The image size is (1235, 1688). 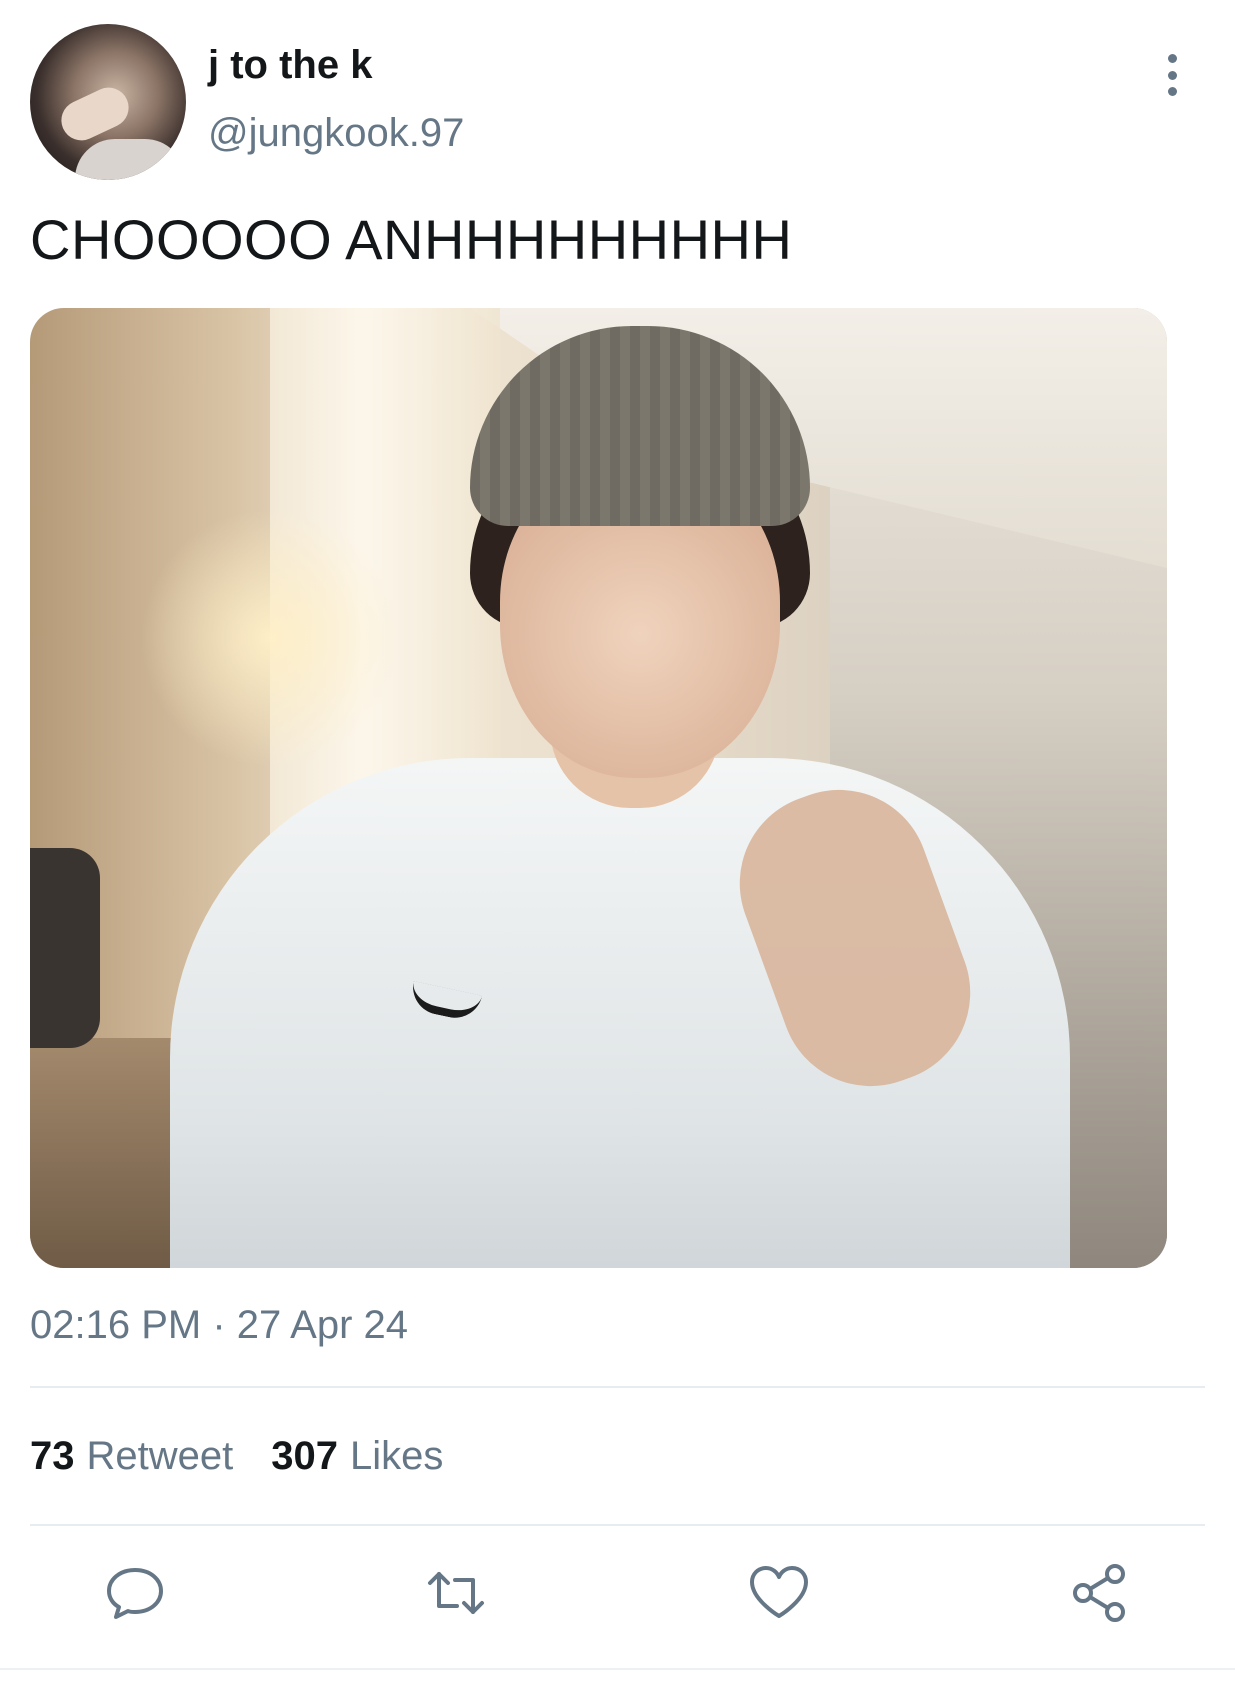 I want to click on share-nodes-icon, so click(x=1099, y=1593).